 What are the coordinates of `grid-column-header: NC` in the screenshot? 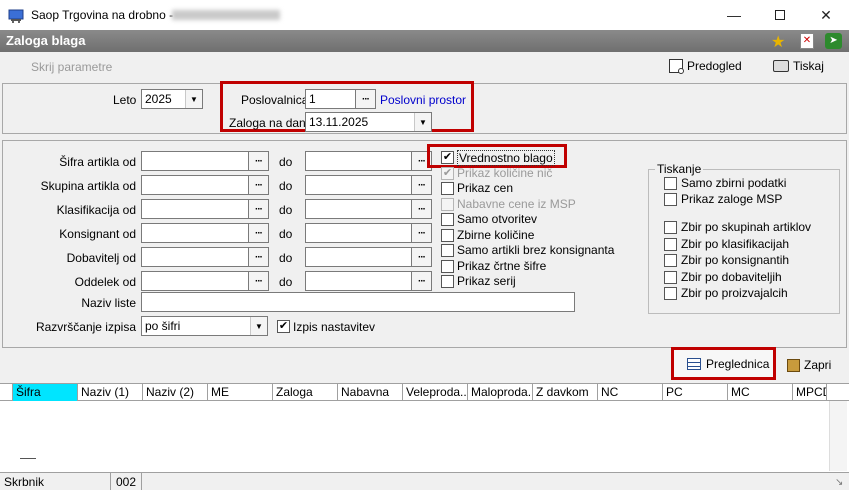 It's located at (630, 392).